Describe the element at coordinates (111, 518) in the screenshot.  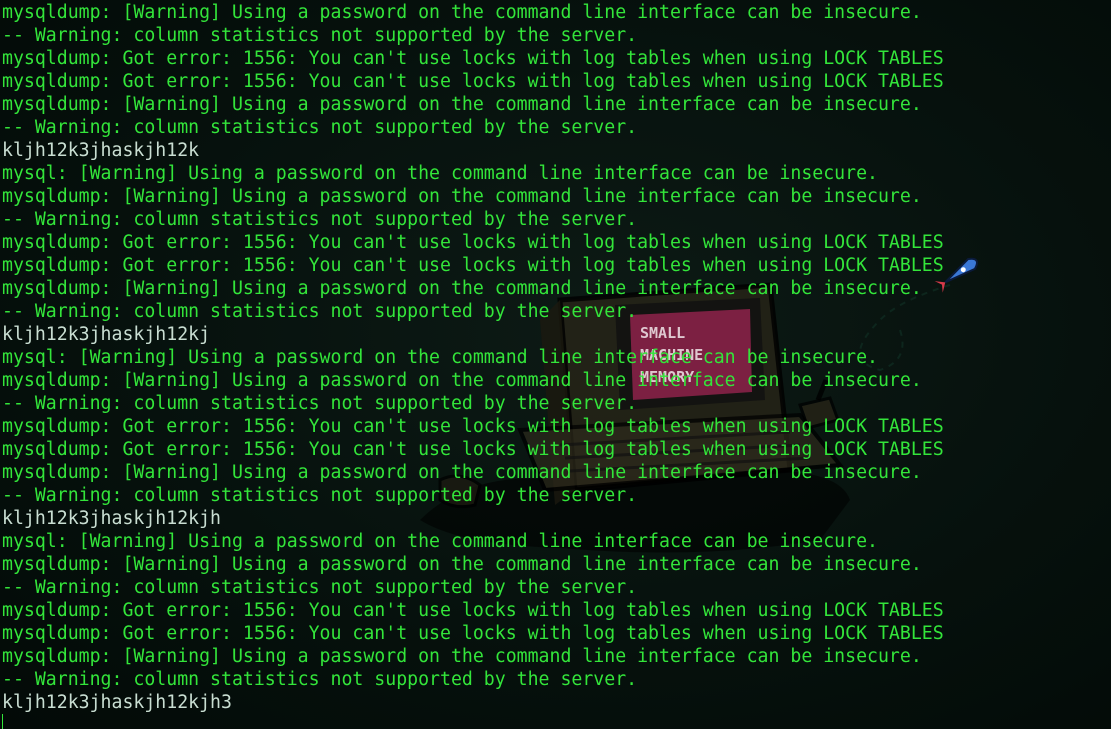
I see `terminal-line: kljh12k3jhaskjh12kjh` at that location.